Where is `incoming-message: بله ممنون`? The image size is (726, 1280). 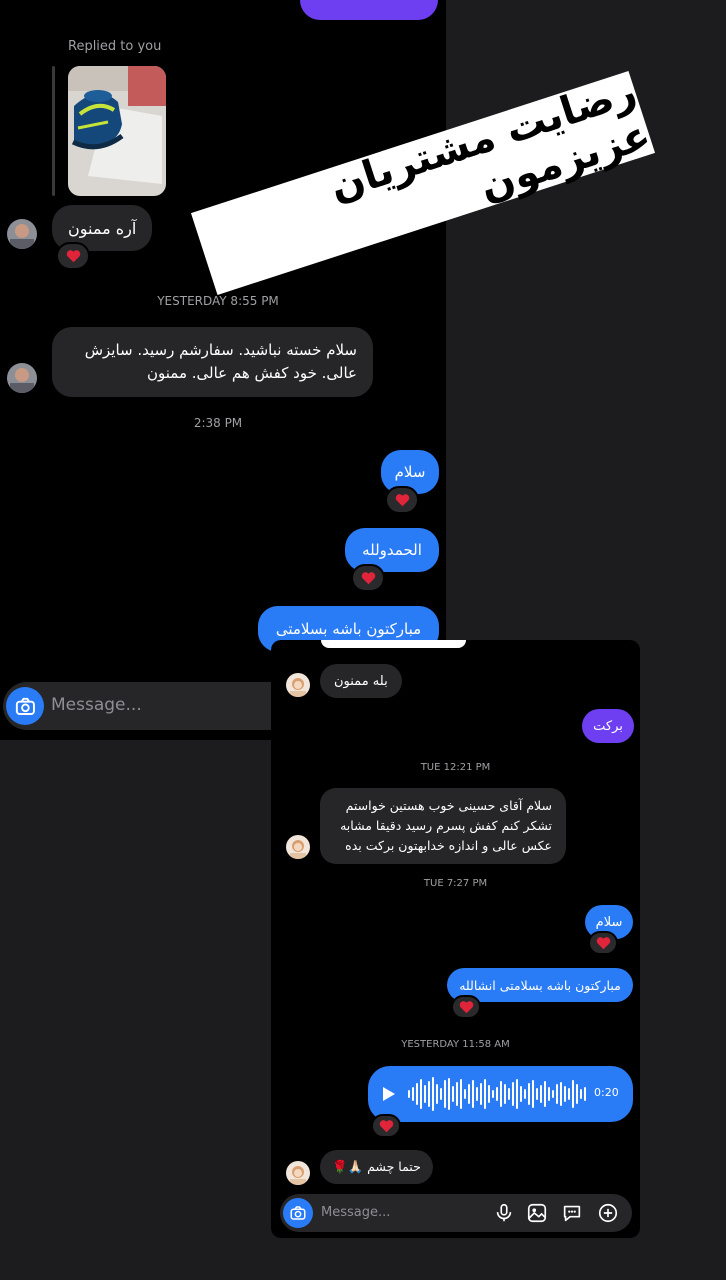 incoming-message: بله ممنون is located at coordinates (361, 681).